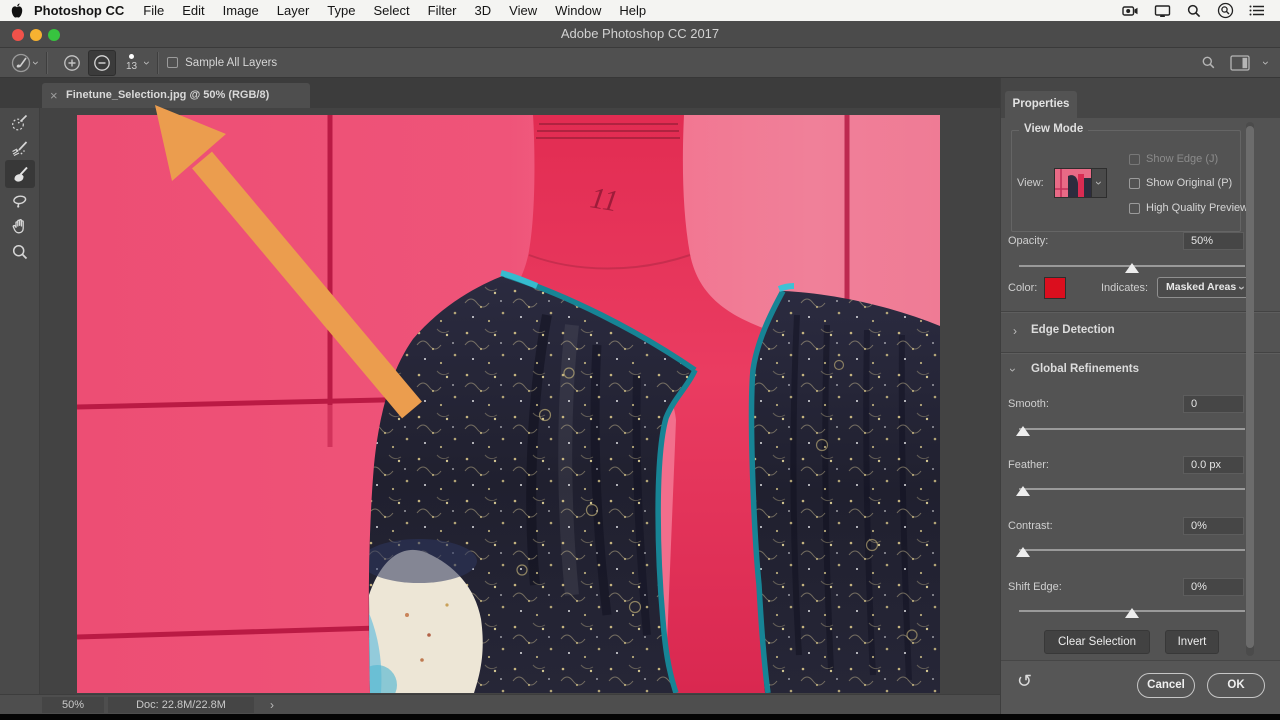 This screenshot has height=720, width=1280. I want to click on lasso-tool, so click(20, 200).